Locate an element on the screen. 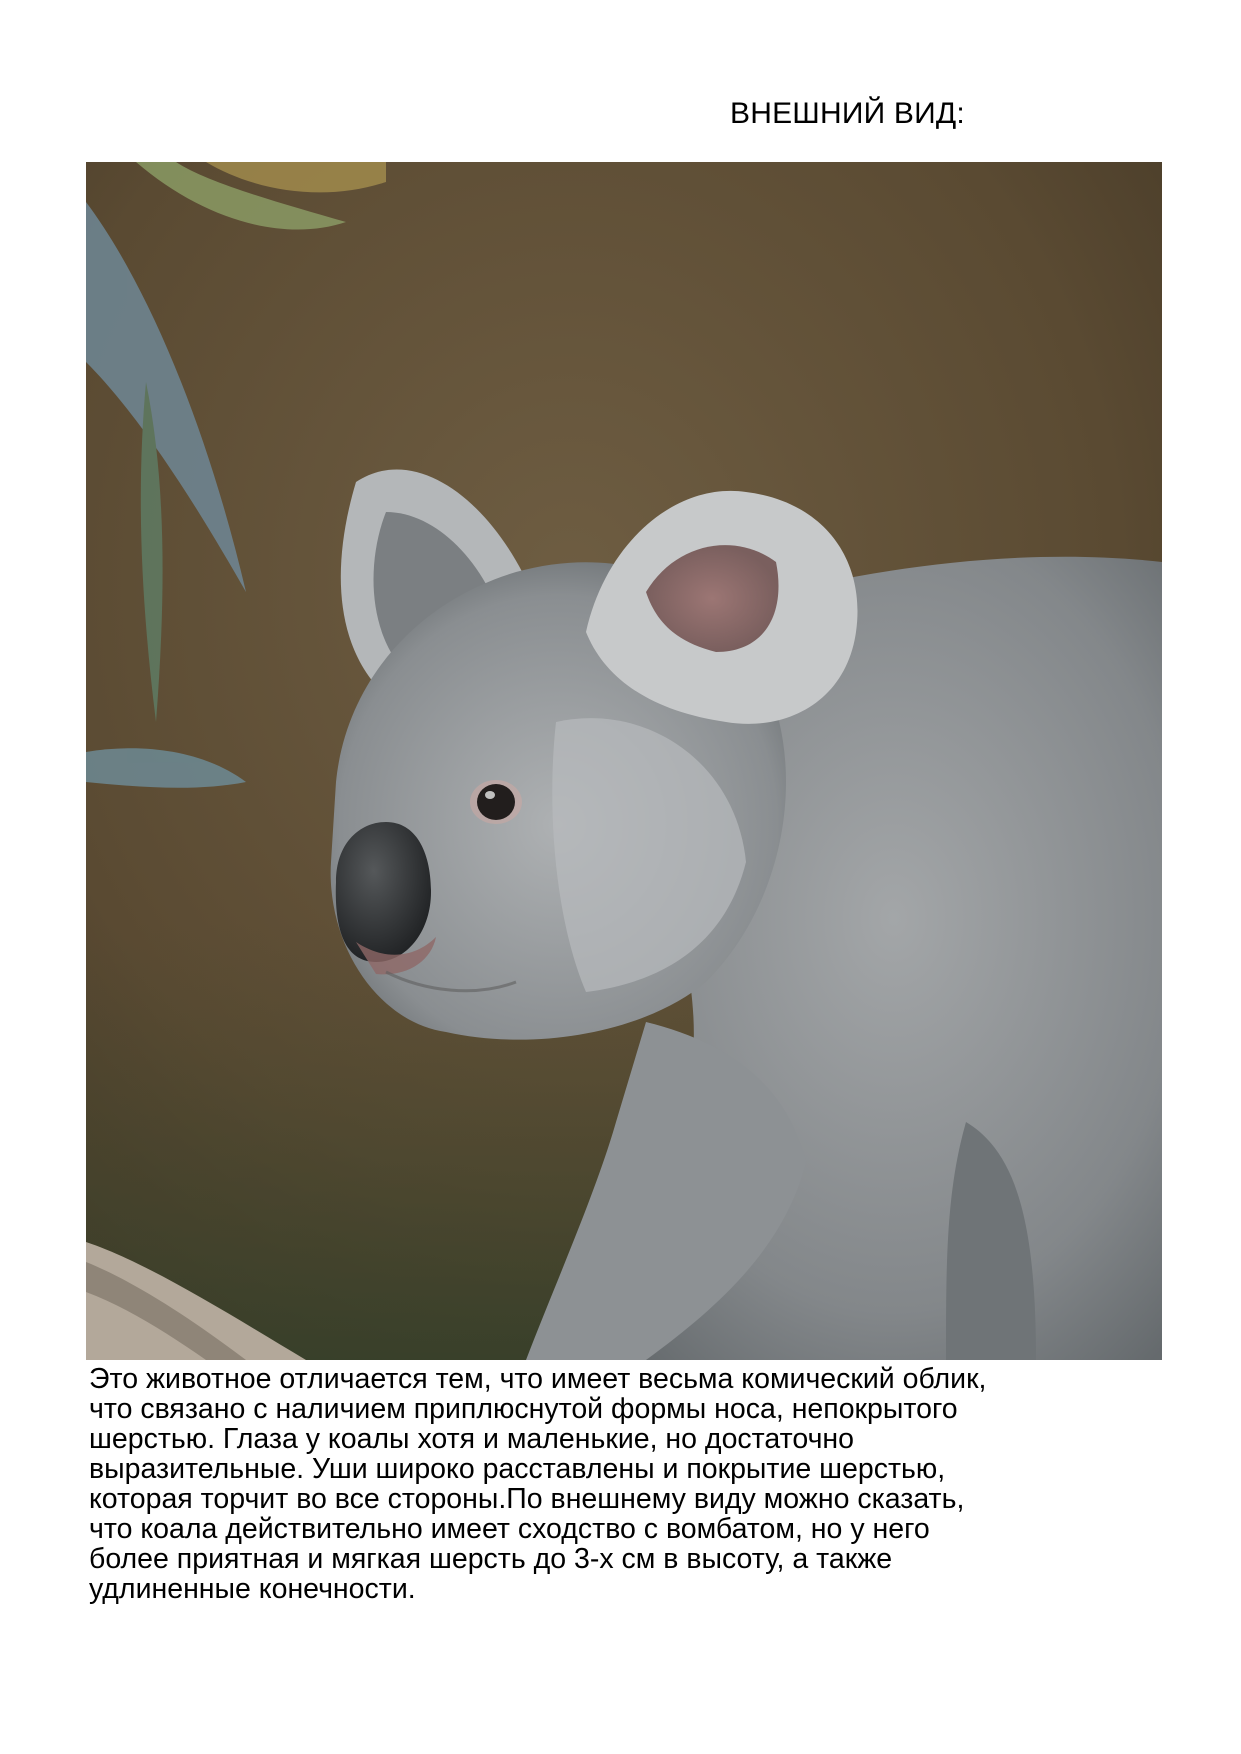 The height and width of the screenshot is (1754, 1241). paragraph-line: удлиненные конечности. is located at coordinates (252, 1589).